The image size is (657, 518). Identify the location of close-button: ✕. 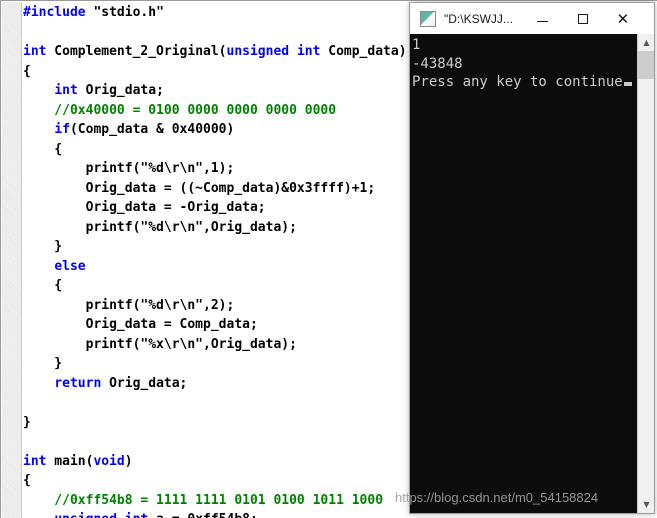
(623, 19).